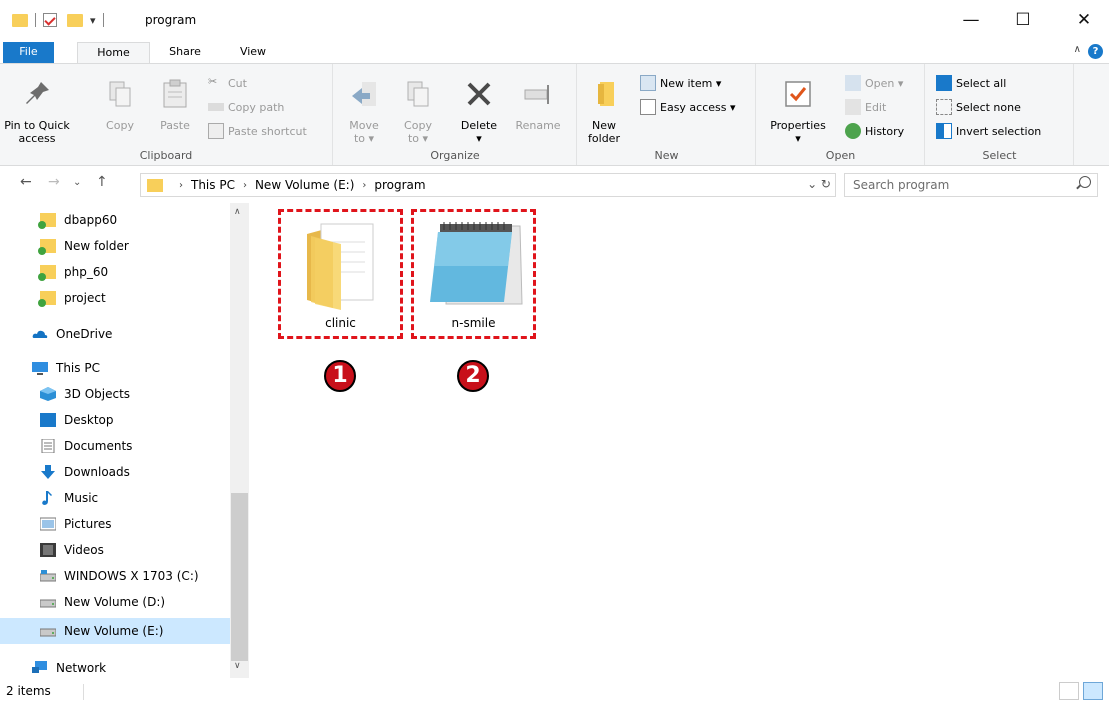  Describe the element at coordinates (237, 666) in the screenshot. I see `scroll-down-icon: ∨` at that location.